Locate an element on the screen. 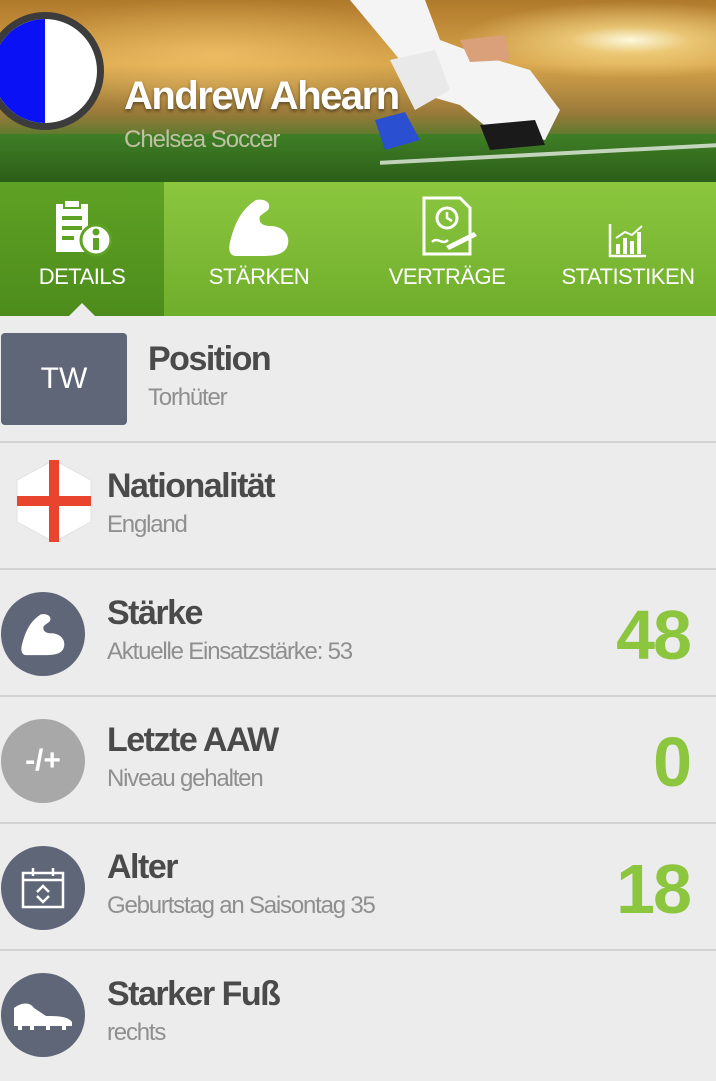 This screenshot has height=1081, width=716. document-info-icon is located at coordinates (84, 228).